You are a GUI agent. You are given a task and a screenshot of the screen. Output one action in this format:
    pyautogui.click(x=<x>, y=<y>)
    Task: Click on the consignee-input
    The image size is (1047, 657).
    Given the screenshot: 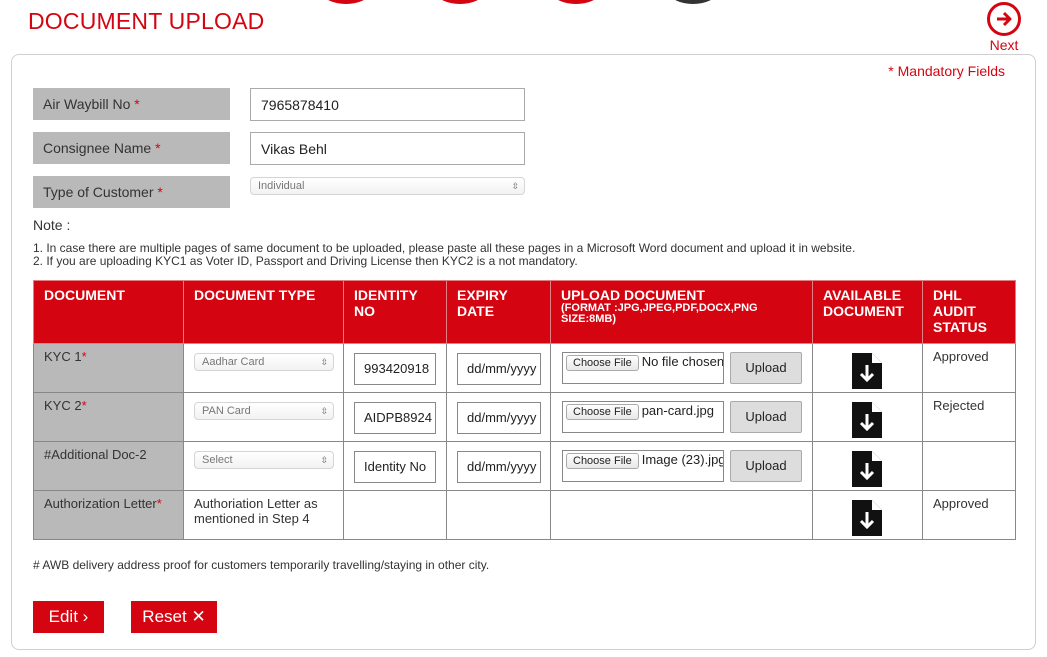 What is the action you would take?
    pyautogui.click(x=387, y=148)
    